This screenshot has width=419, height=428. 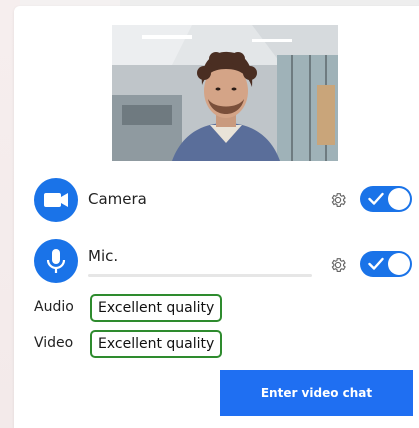 What do you see at coordinates (338, 200) in the screenshot?
I see `camera-settings-gear-icon` at bounding box center [338, 200].